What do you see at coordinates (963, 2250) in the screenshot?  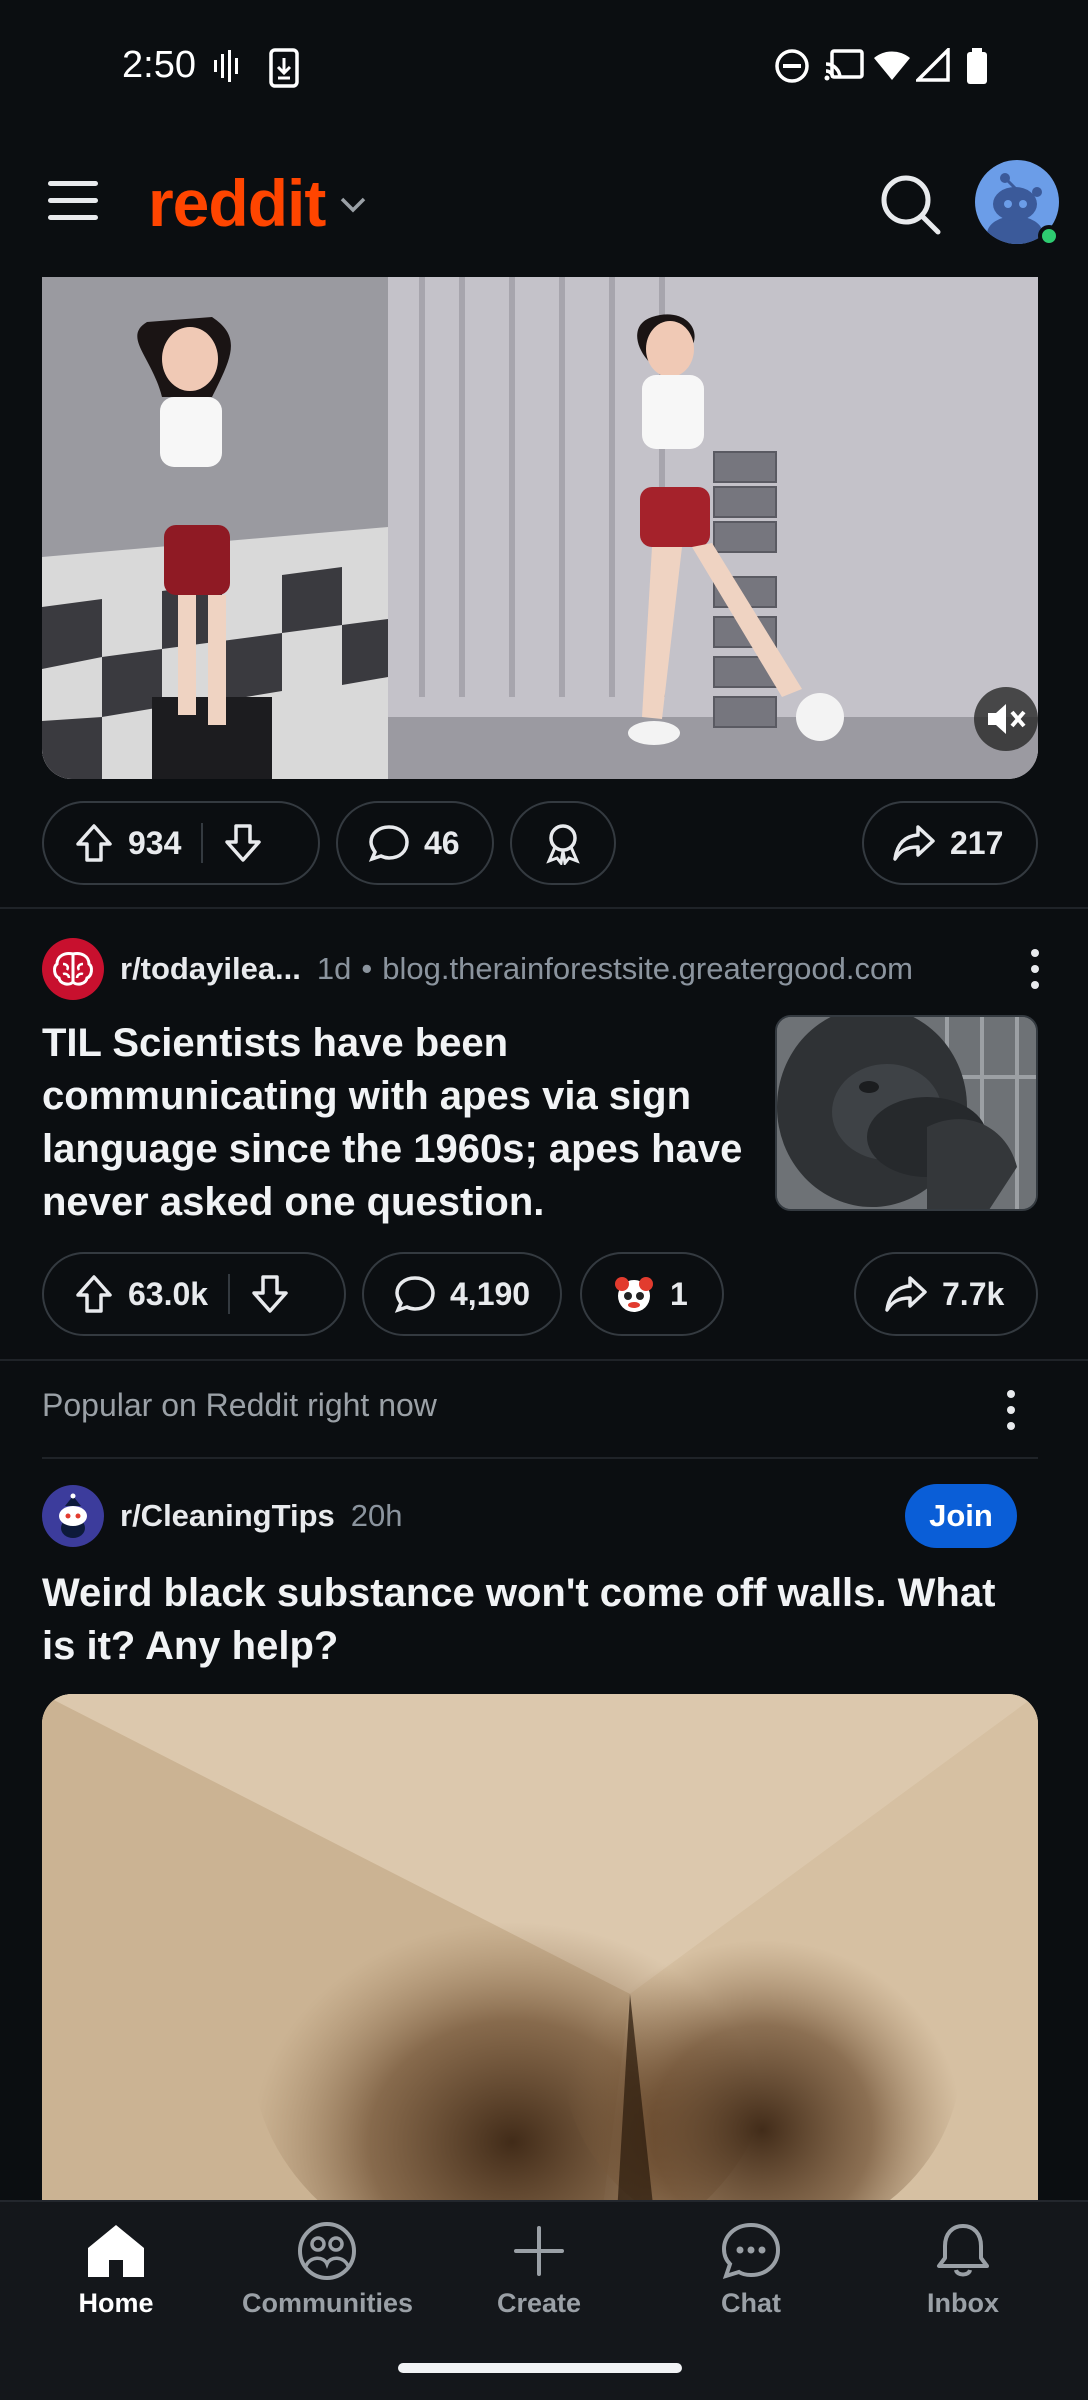 I see `bell-icon` at bounding box center [963, 2250].